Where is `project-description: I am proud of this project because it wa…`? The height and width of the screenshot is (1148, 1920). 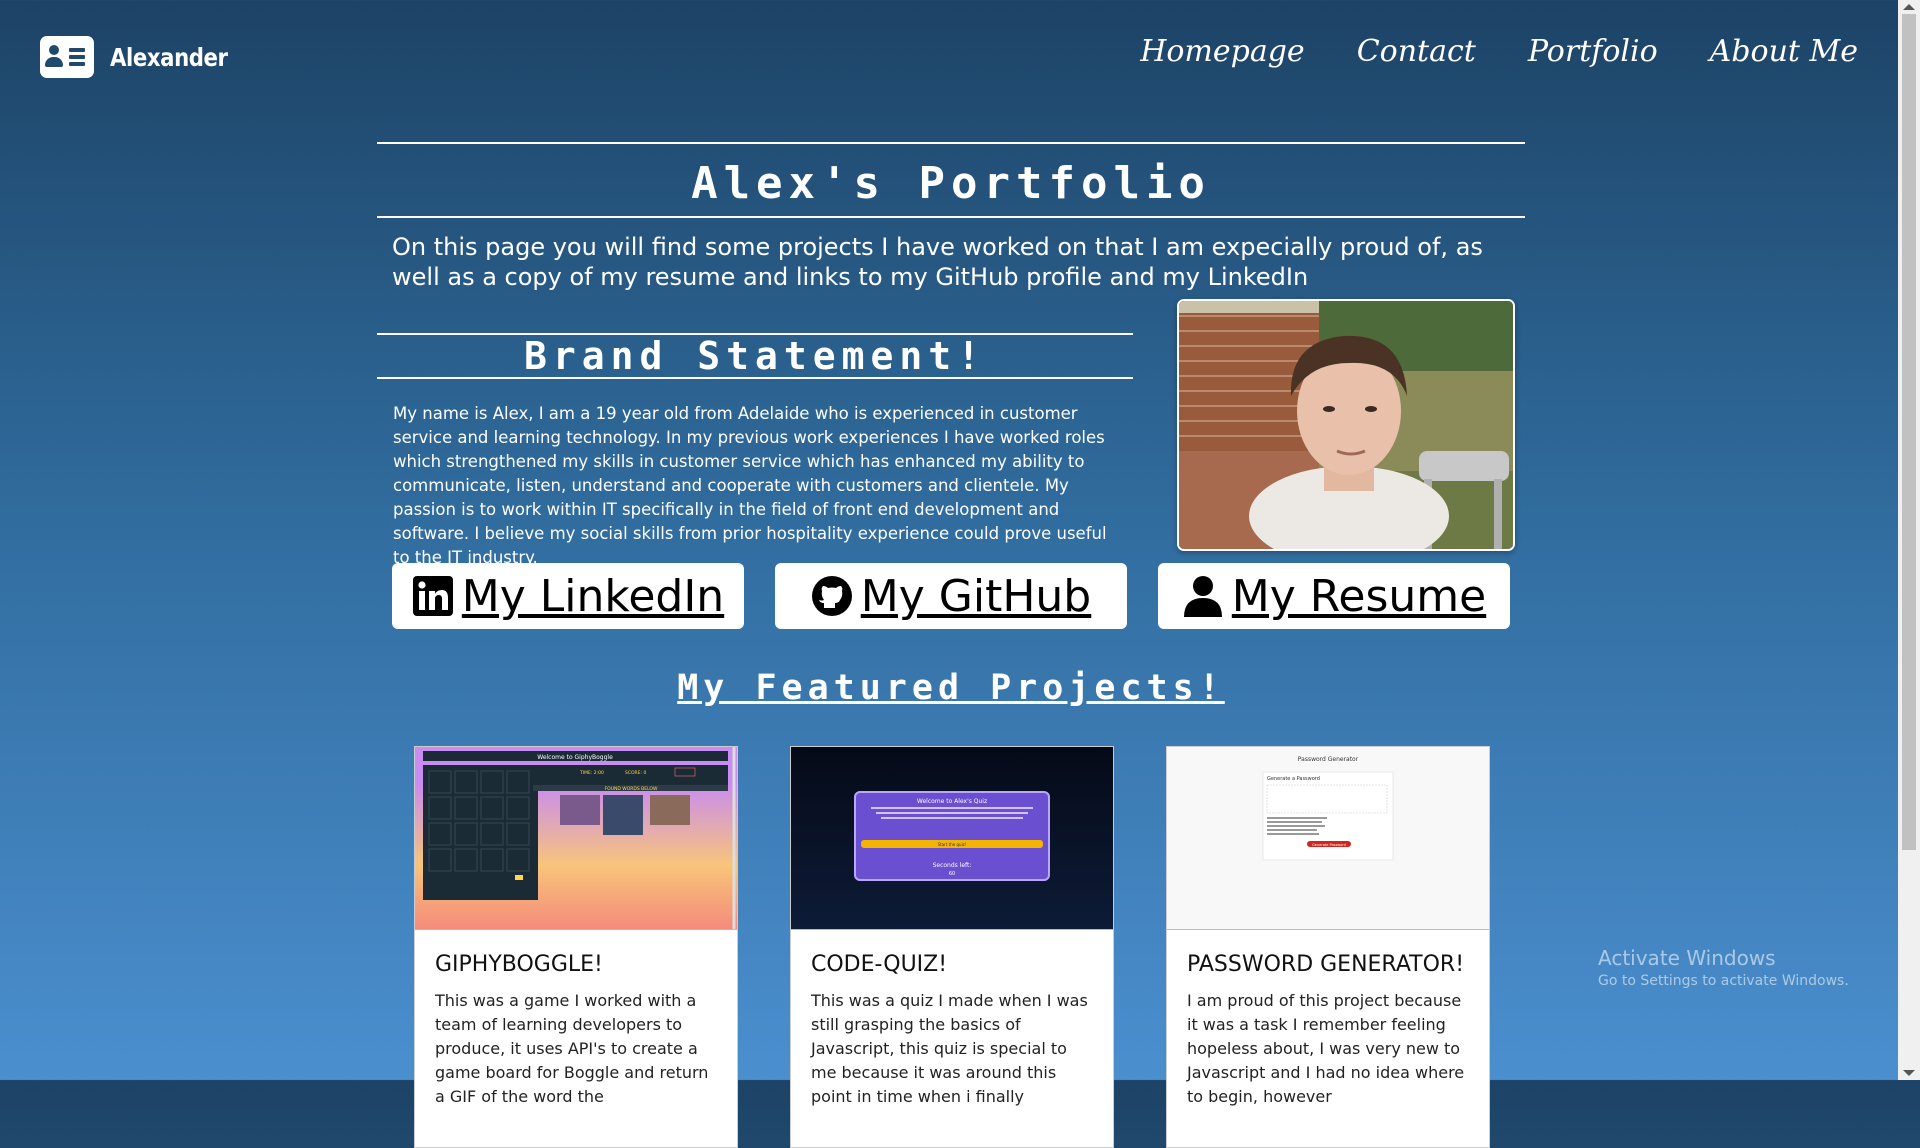 project-description: I am proud of this project because it wa… is located at coordinates (1326, 1048).